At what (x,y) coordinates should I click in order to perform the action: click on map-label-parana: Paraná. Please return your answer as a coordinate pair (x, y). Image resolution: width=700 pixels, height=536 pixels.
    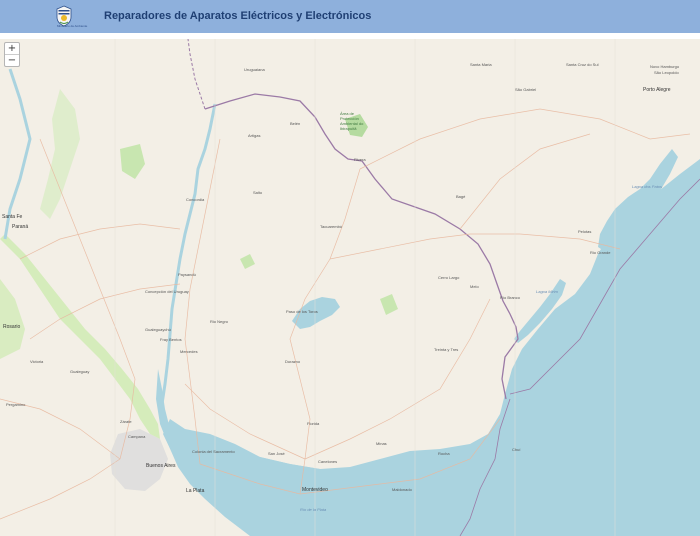
    Looking at the image, I should click on (20, 227).